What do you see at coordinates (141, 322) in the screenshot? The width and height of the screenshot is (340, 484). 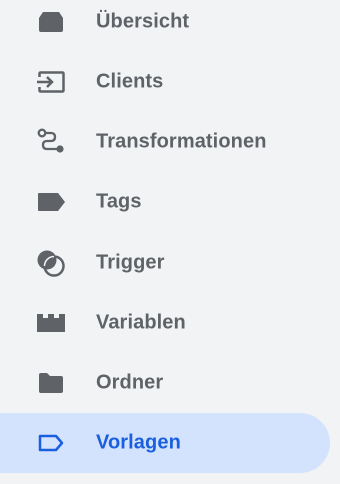 I see `sidebar-item-label: Variablen` at bounding box center [141, 322].